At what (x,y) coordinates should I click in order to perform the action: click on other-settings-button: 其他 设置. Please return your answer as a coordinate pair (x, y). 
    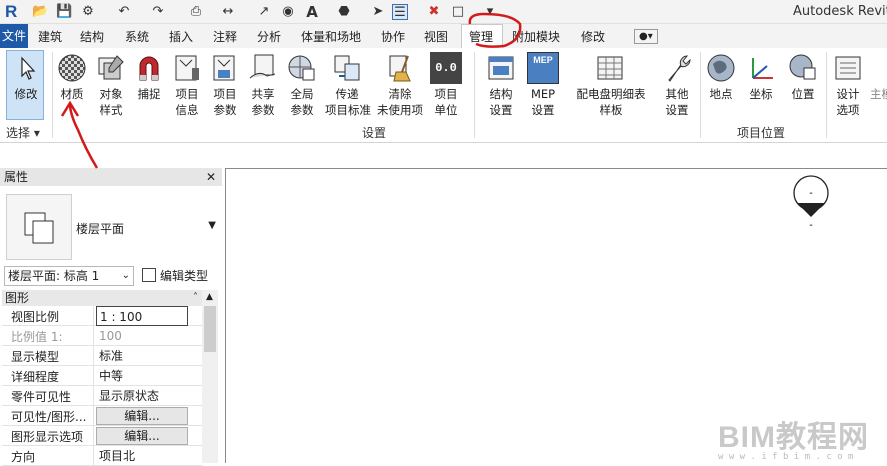
    Looking at the image, I should click on (677, 85).